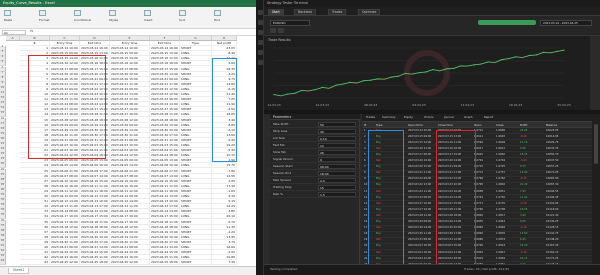 The image size is (600, 275). What do you see at coordinates (3, 262) in the screenshot?
I see `row-header: 44` at bounding box center [3, 262].